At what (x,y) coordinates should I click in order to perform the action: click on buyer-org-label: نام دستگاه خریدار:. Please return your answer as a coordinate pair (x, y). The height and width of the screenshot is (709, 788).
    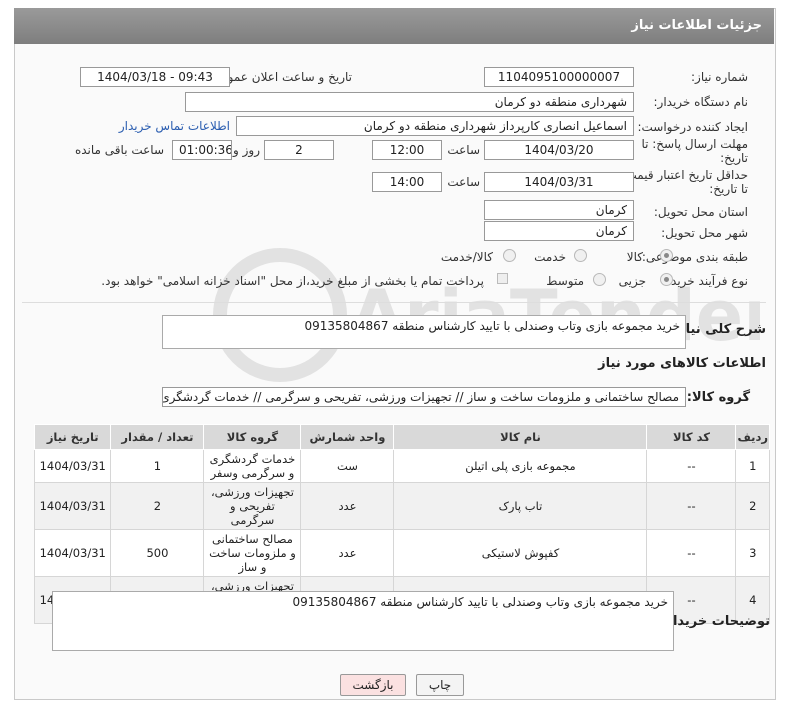
    Looking at the image, I should click on (701, 102).